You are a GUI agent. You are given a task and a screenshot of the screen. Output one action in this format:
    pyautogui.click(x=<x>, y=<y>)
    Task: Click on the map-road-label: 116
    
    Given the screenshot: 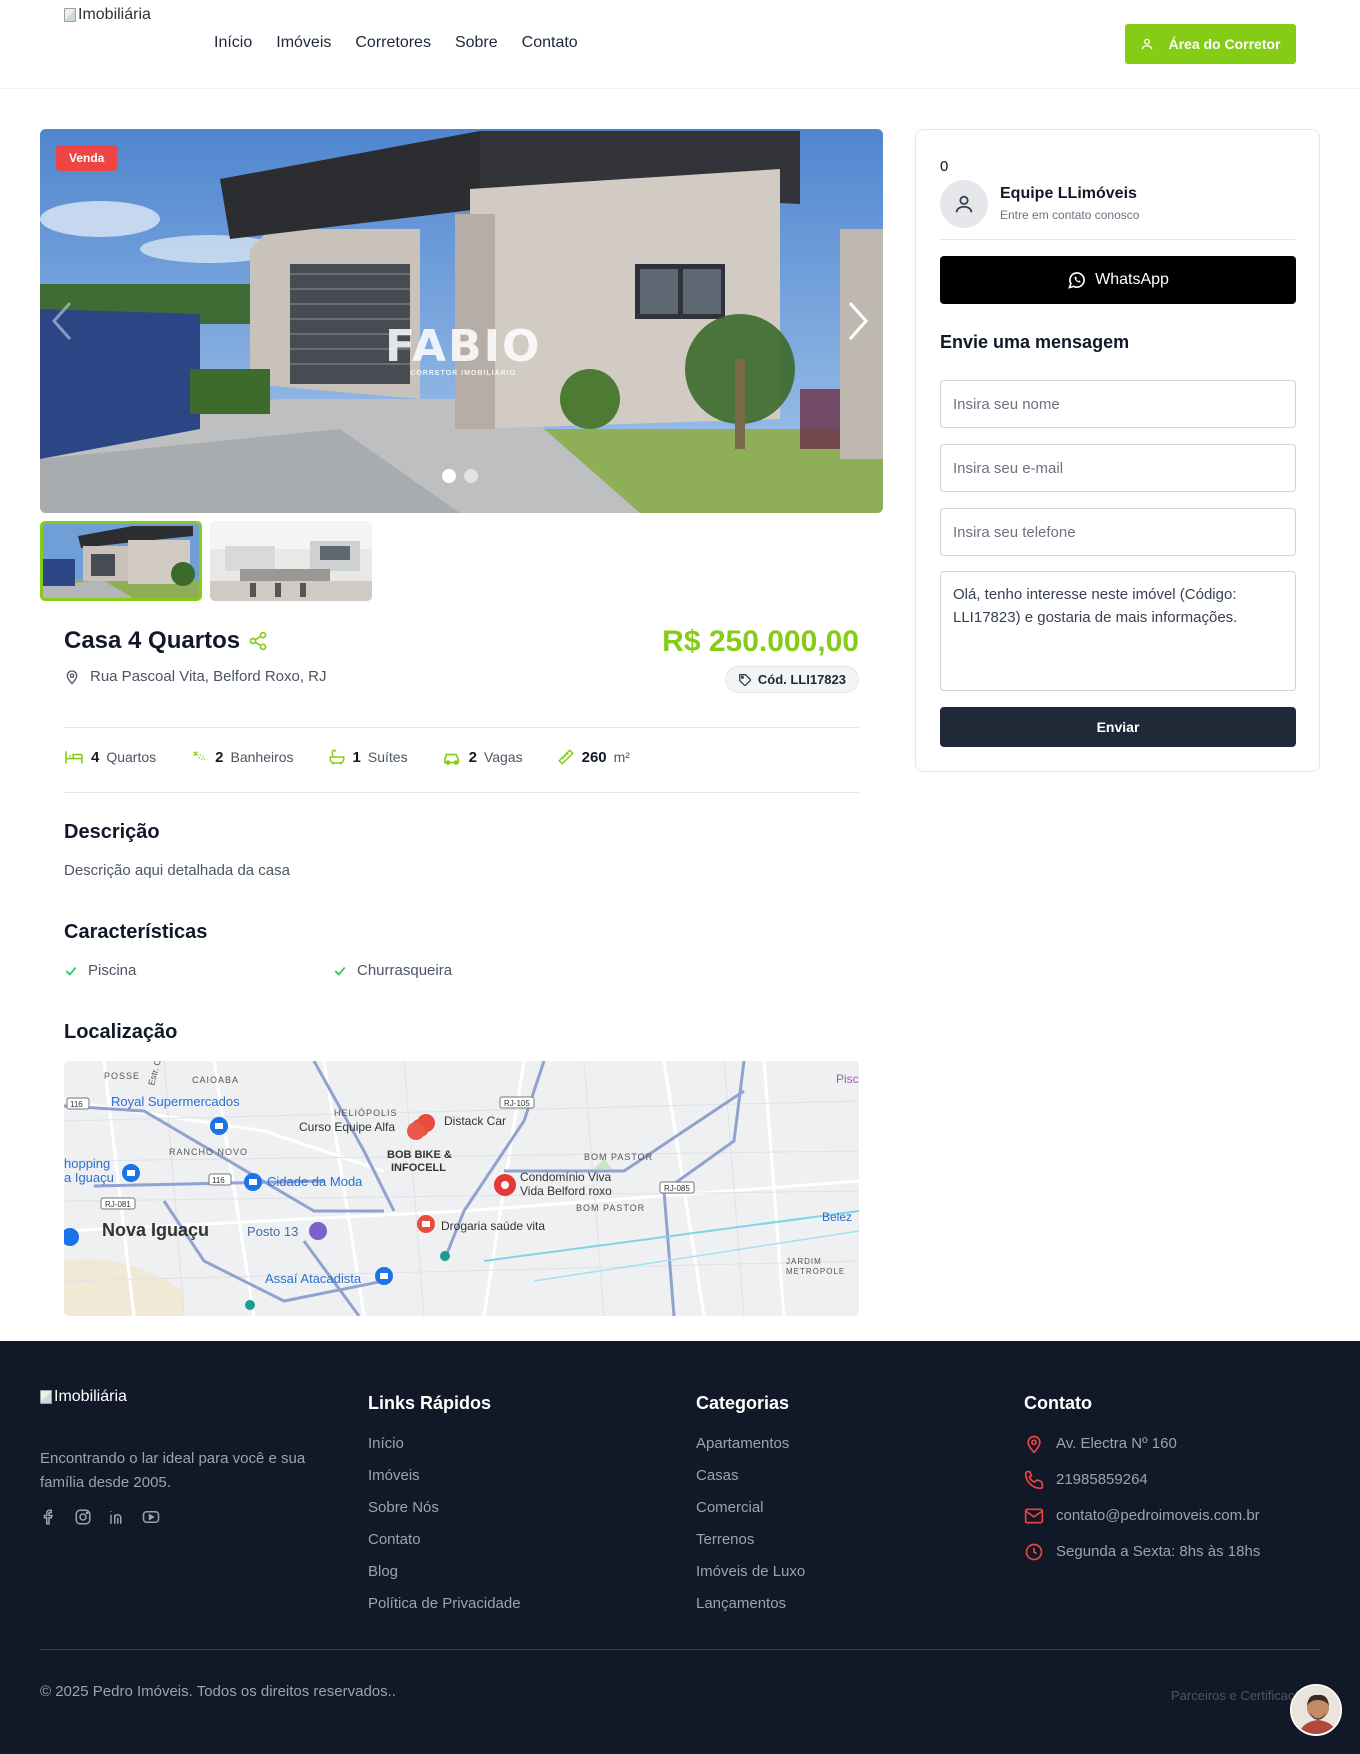 What is the action you would take?
    pyautogui.click(x=76, y=1104)
    